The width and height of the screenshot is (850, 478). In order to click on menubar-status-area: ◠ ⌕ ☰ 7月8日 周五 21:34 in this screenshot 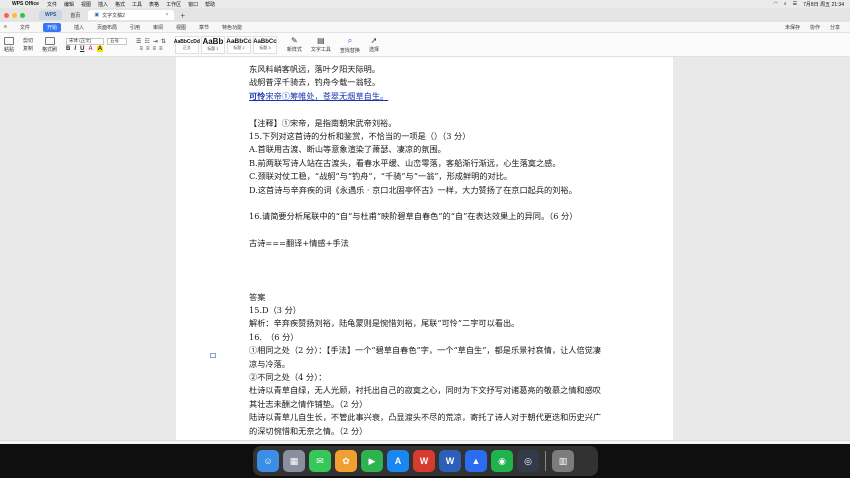, I will do `click(808, 4)`.